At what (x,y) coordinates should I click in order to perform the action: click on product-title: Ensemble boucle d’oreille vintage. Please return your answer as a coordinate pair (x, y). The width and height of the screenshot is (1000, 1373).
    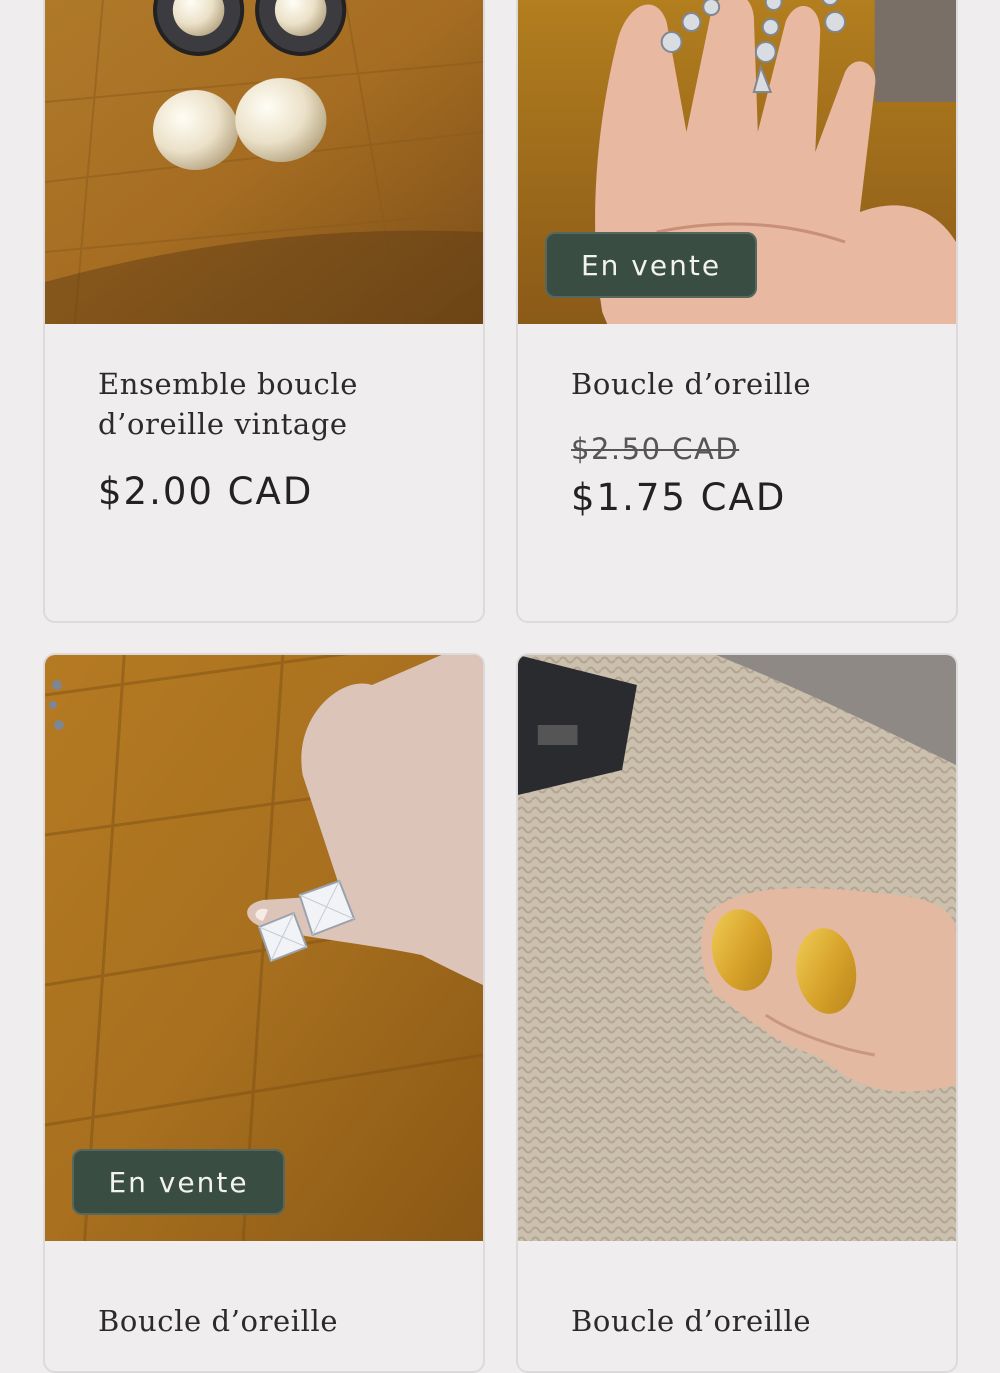
    Looking at the image, I should click on (275, 404).